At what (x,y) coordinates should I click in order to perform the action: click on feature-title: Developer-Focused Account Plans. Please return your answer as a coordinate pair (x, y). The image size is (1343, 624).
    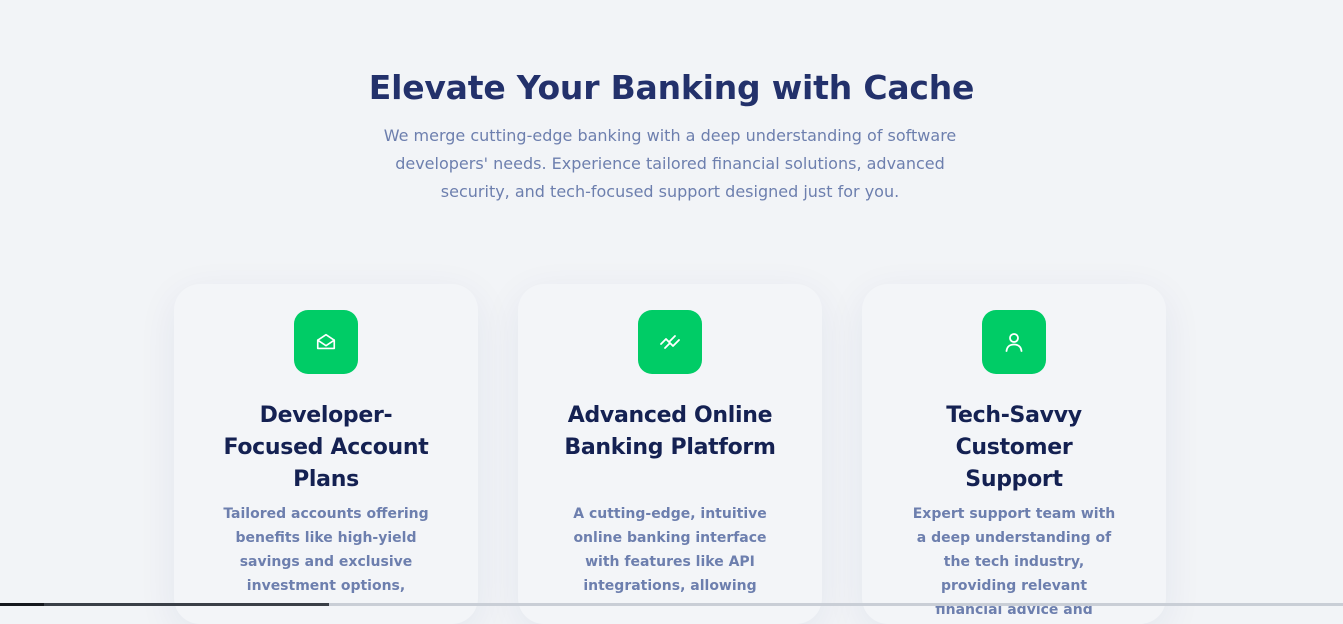
    Looking at the image, I should click on (326, 447).